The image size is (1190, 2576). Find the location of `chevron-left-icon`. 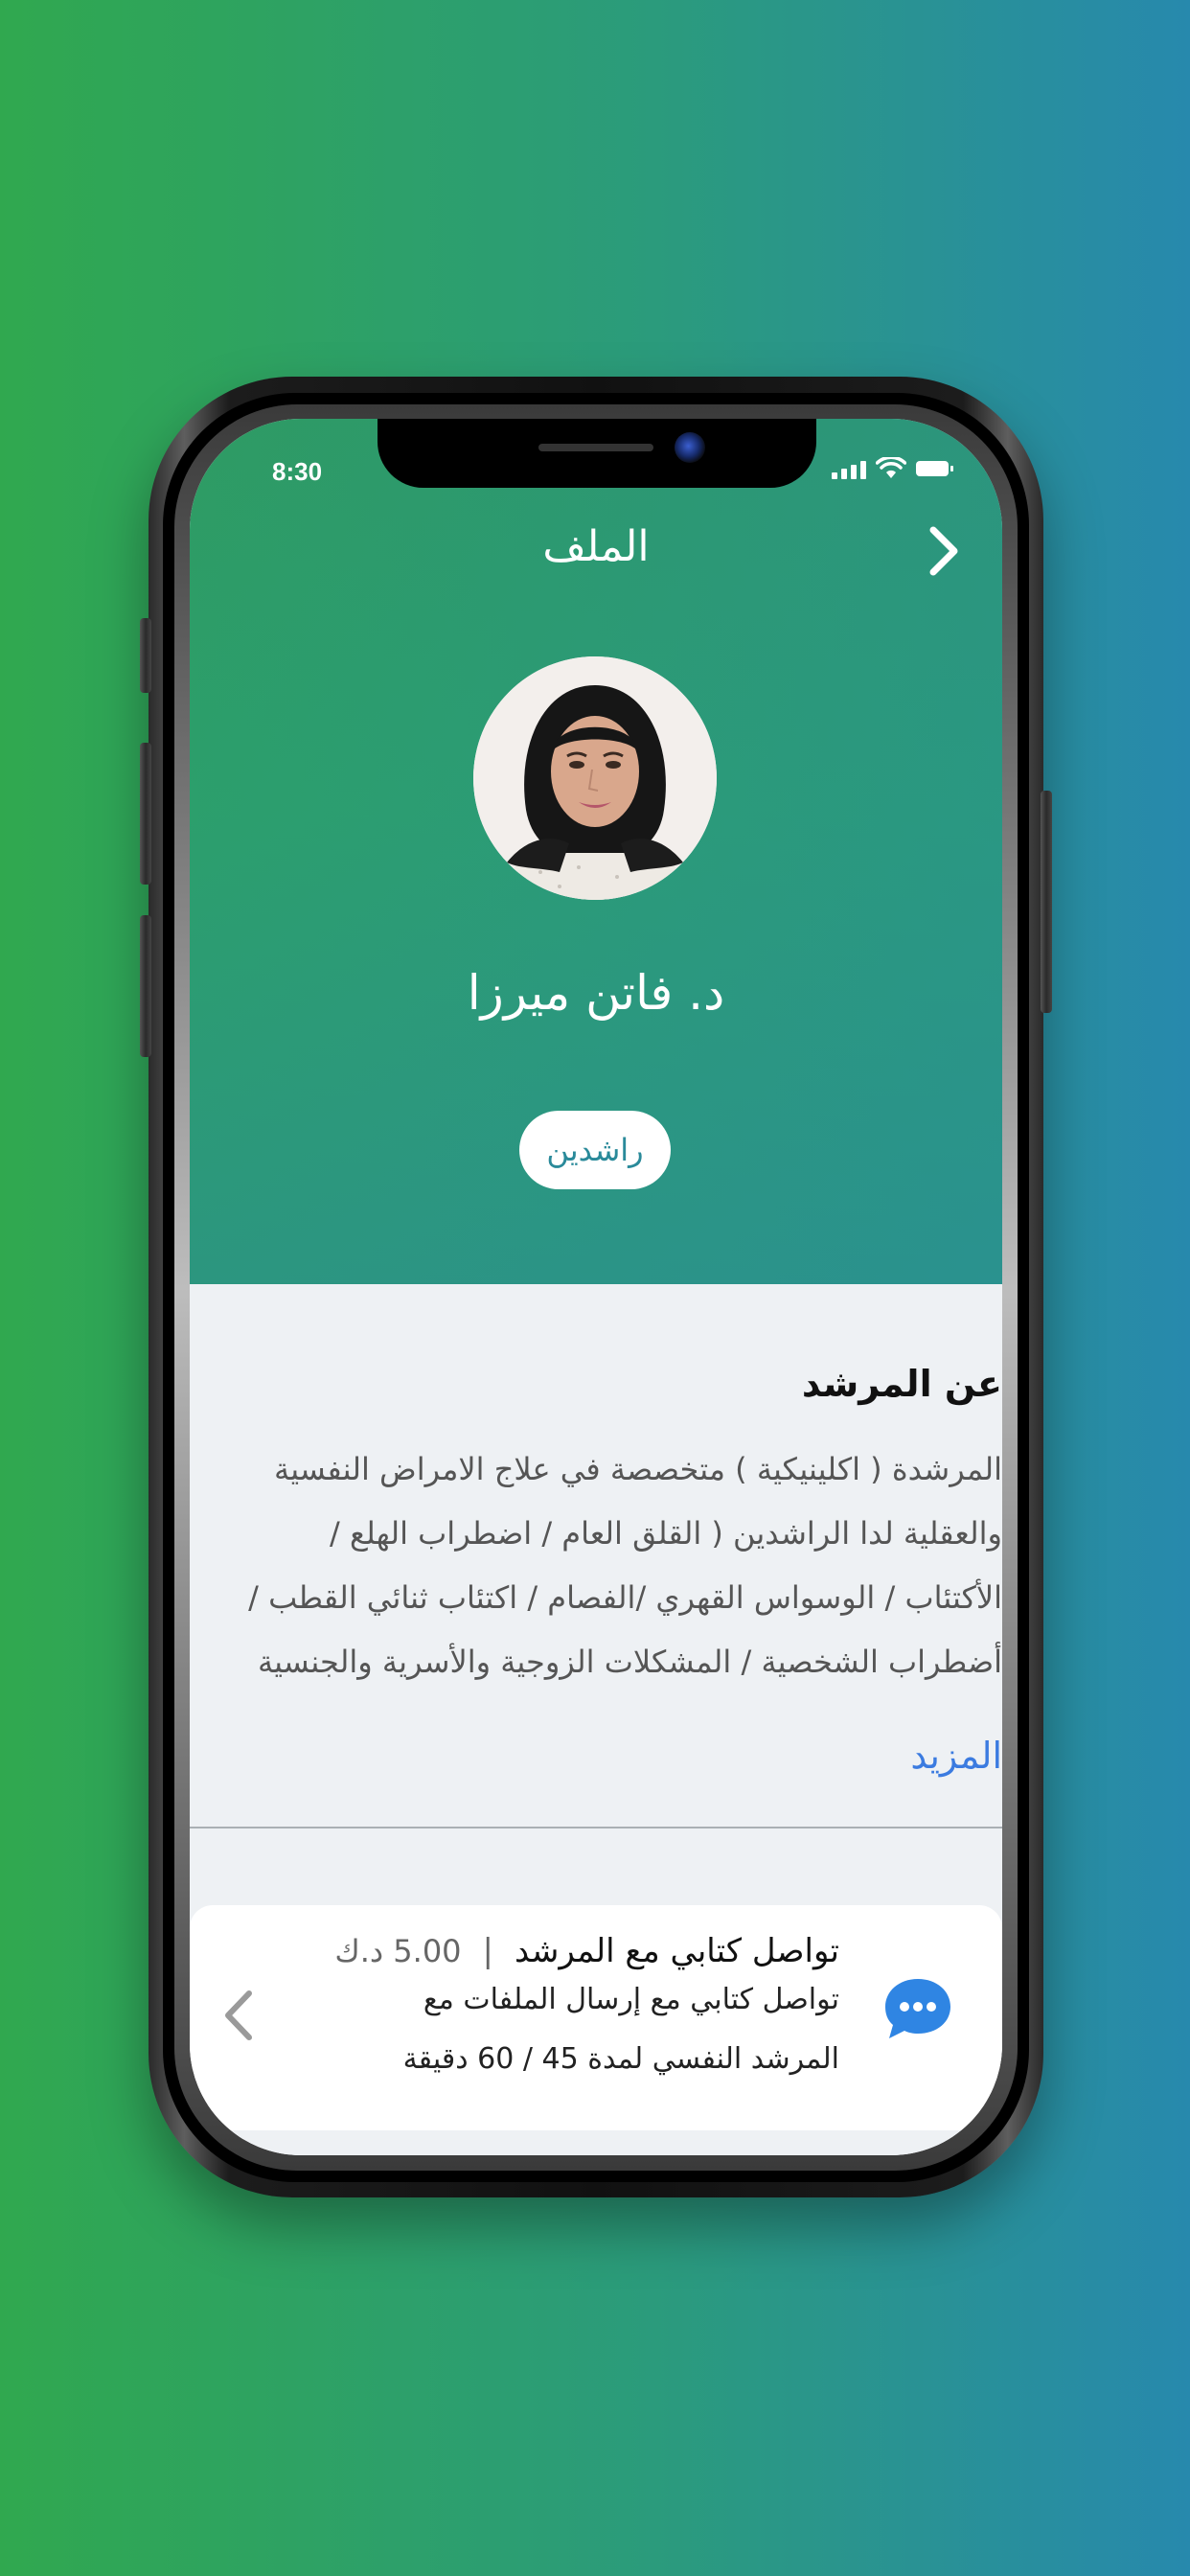

chevron-left-icon is located at coordinates (238, 2015).